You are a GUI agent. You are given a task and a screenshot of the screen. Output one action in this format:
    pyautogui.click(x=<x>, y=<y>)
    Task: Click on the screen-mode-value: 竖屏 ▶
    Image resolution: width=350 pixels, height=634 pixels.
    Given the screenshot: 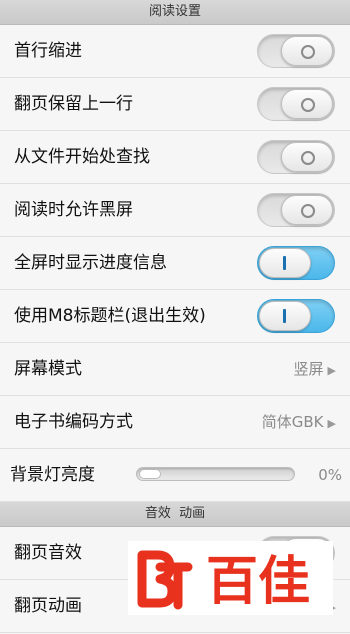 What is the action you would take?
    pyautogui.click(x=315, y=370)
    